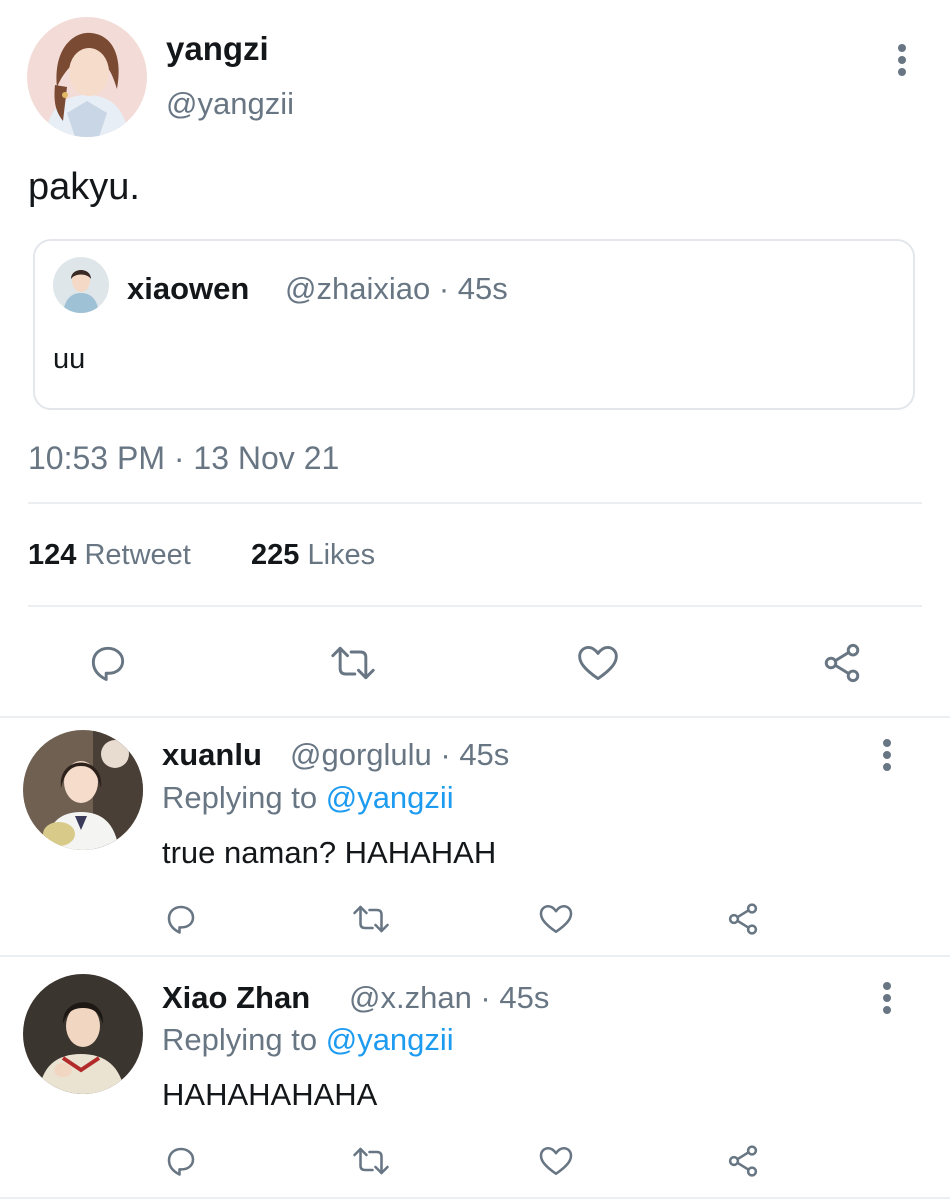 Image resolution: width=950 pixels, height=1200 pixels. What do you see at coordinates (341, 555) in the screenshot?
I see `likes-label: Likes` at bounding box center [341, 555].